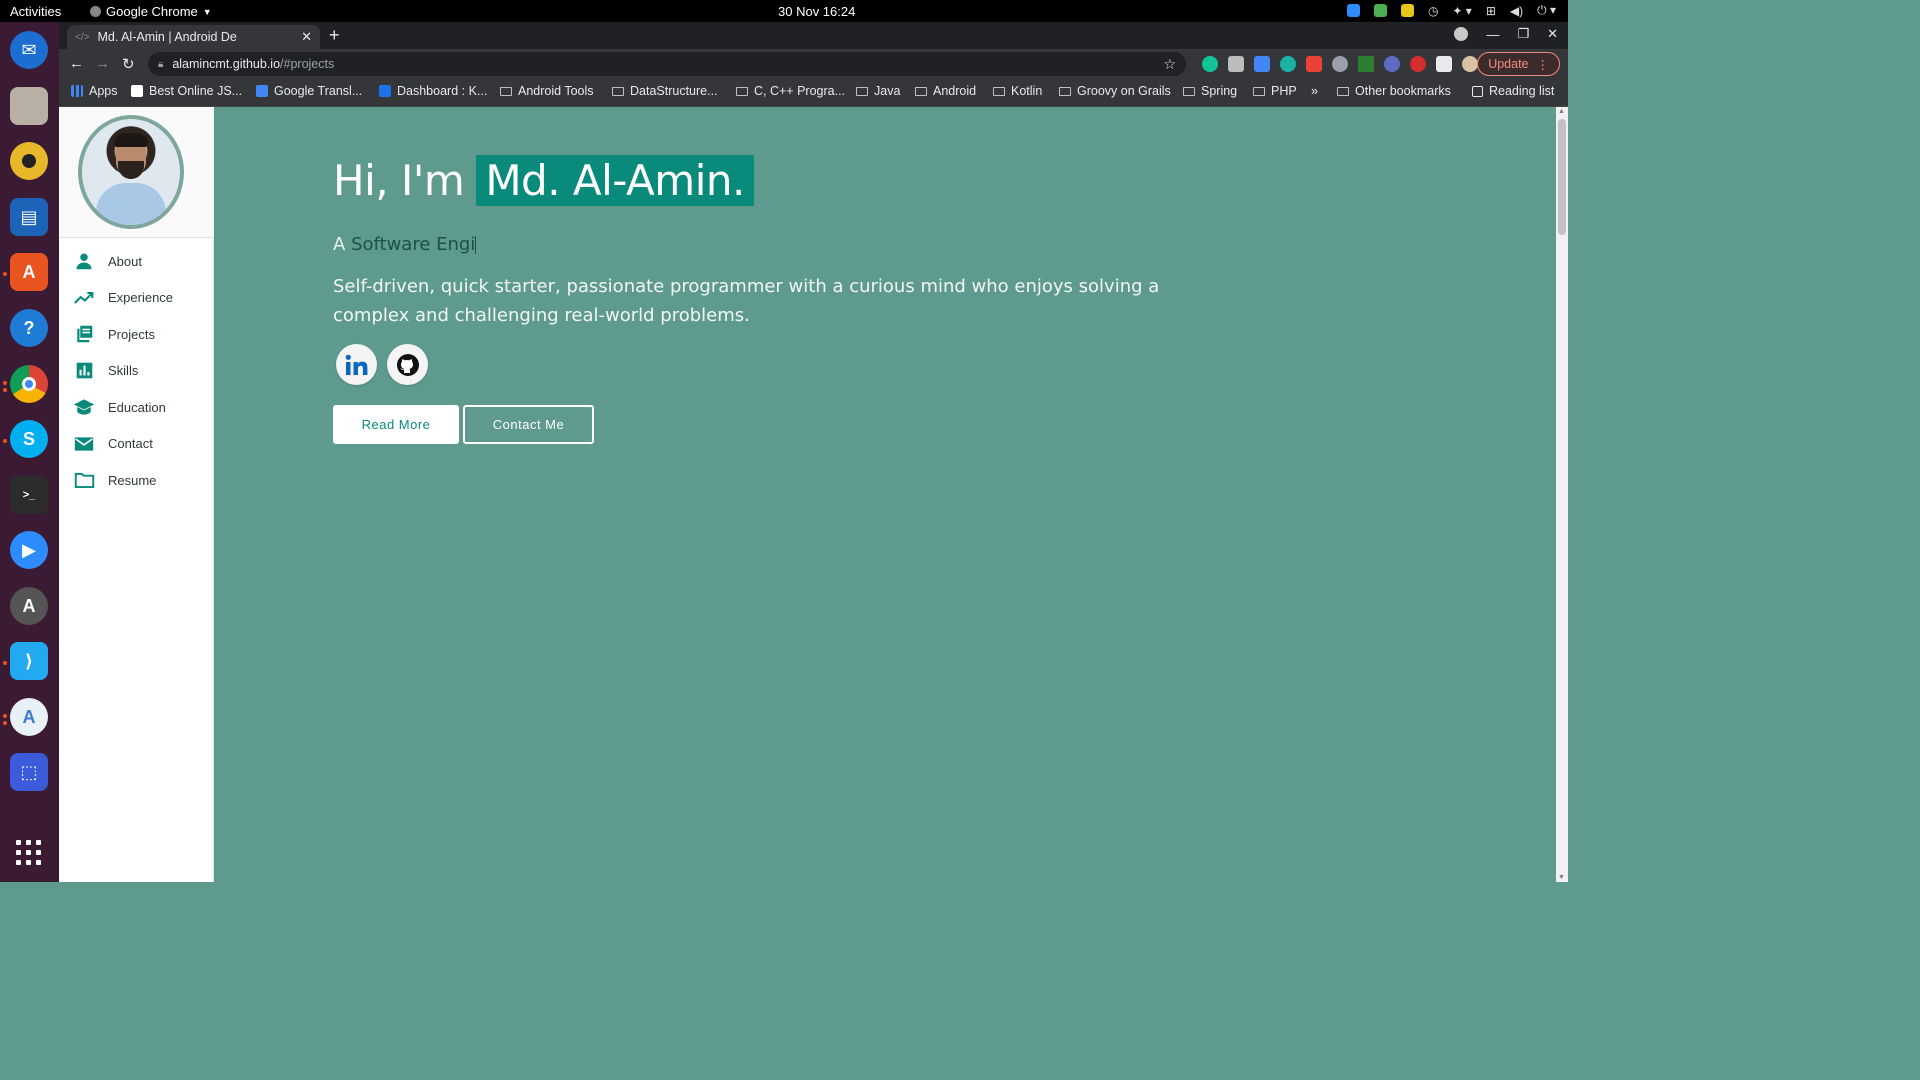  I want to click on video-extension-icon, so click(1314, 64).